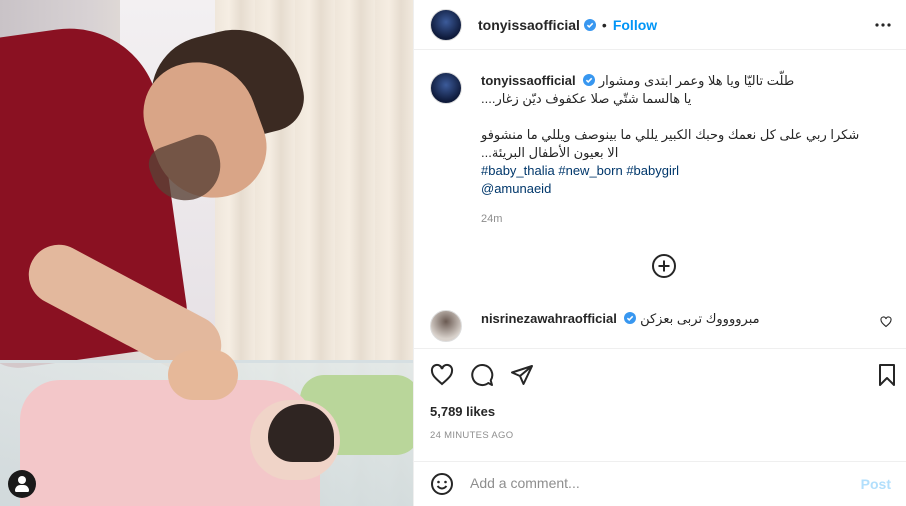 The image size is (906, 506). I want to click on bookmark-icon, so click(887, 375).